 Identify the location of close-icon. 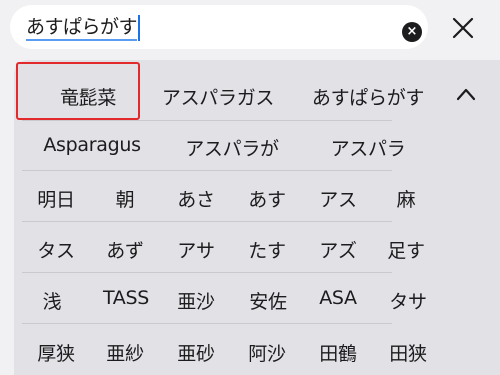
(463, 28).